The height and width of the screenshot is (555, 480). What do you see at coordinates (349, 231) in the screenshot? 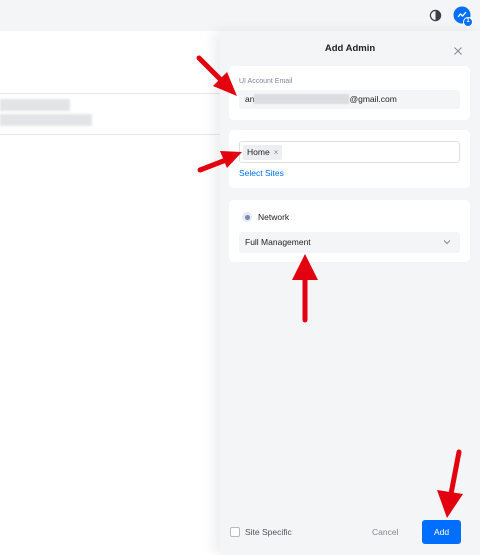
I see `role-card: Network Full Management` at bounding box center [349, 231].